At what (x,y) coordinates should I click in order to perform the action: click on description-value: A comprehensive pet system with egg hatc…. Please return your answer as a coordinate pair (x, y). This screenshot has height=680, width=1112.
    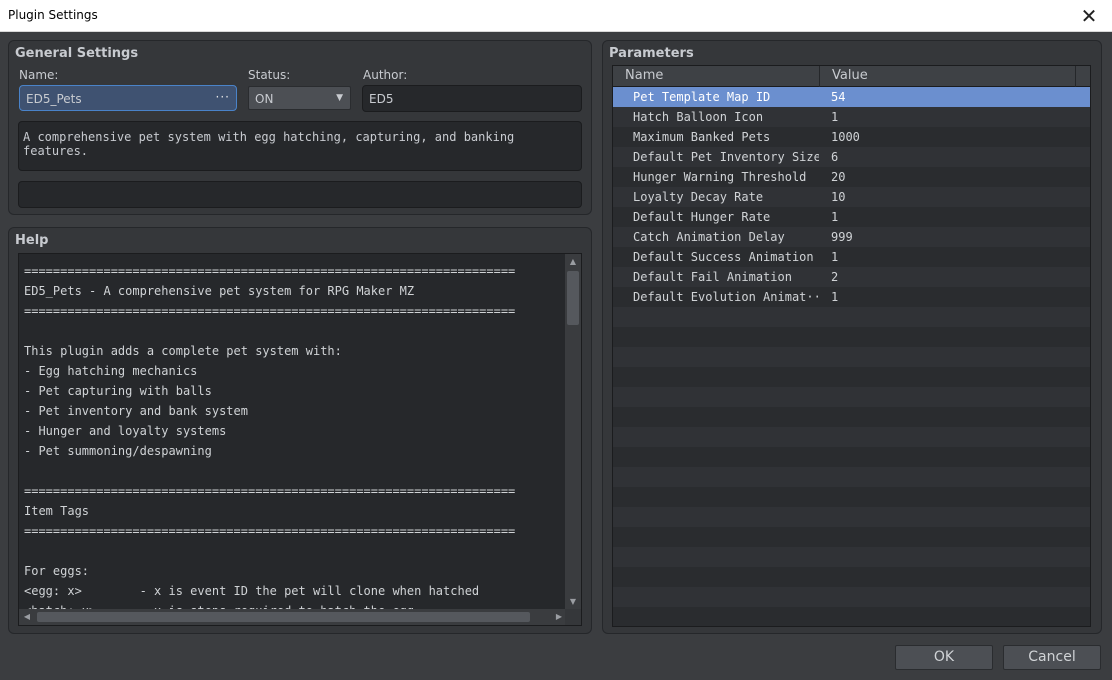
    Looking at the image, I should click on (269, 144).